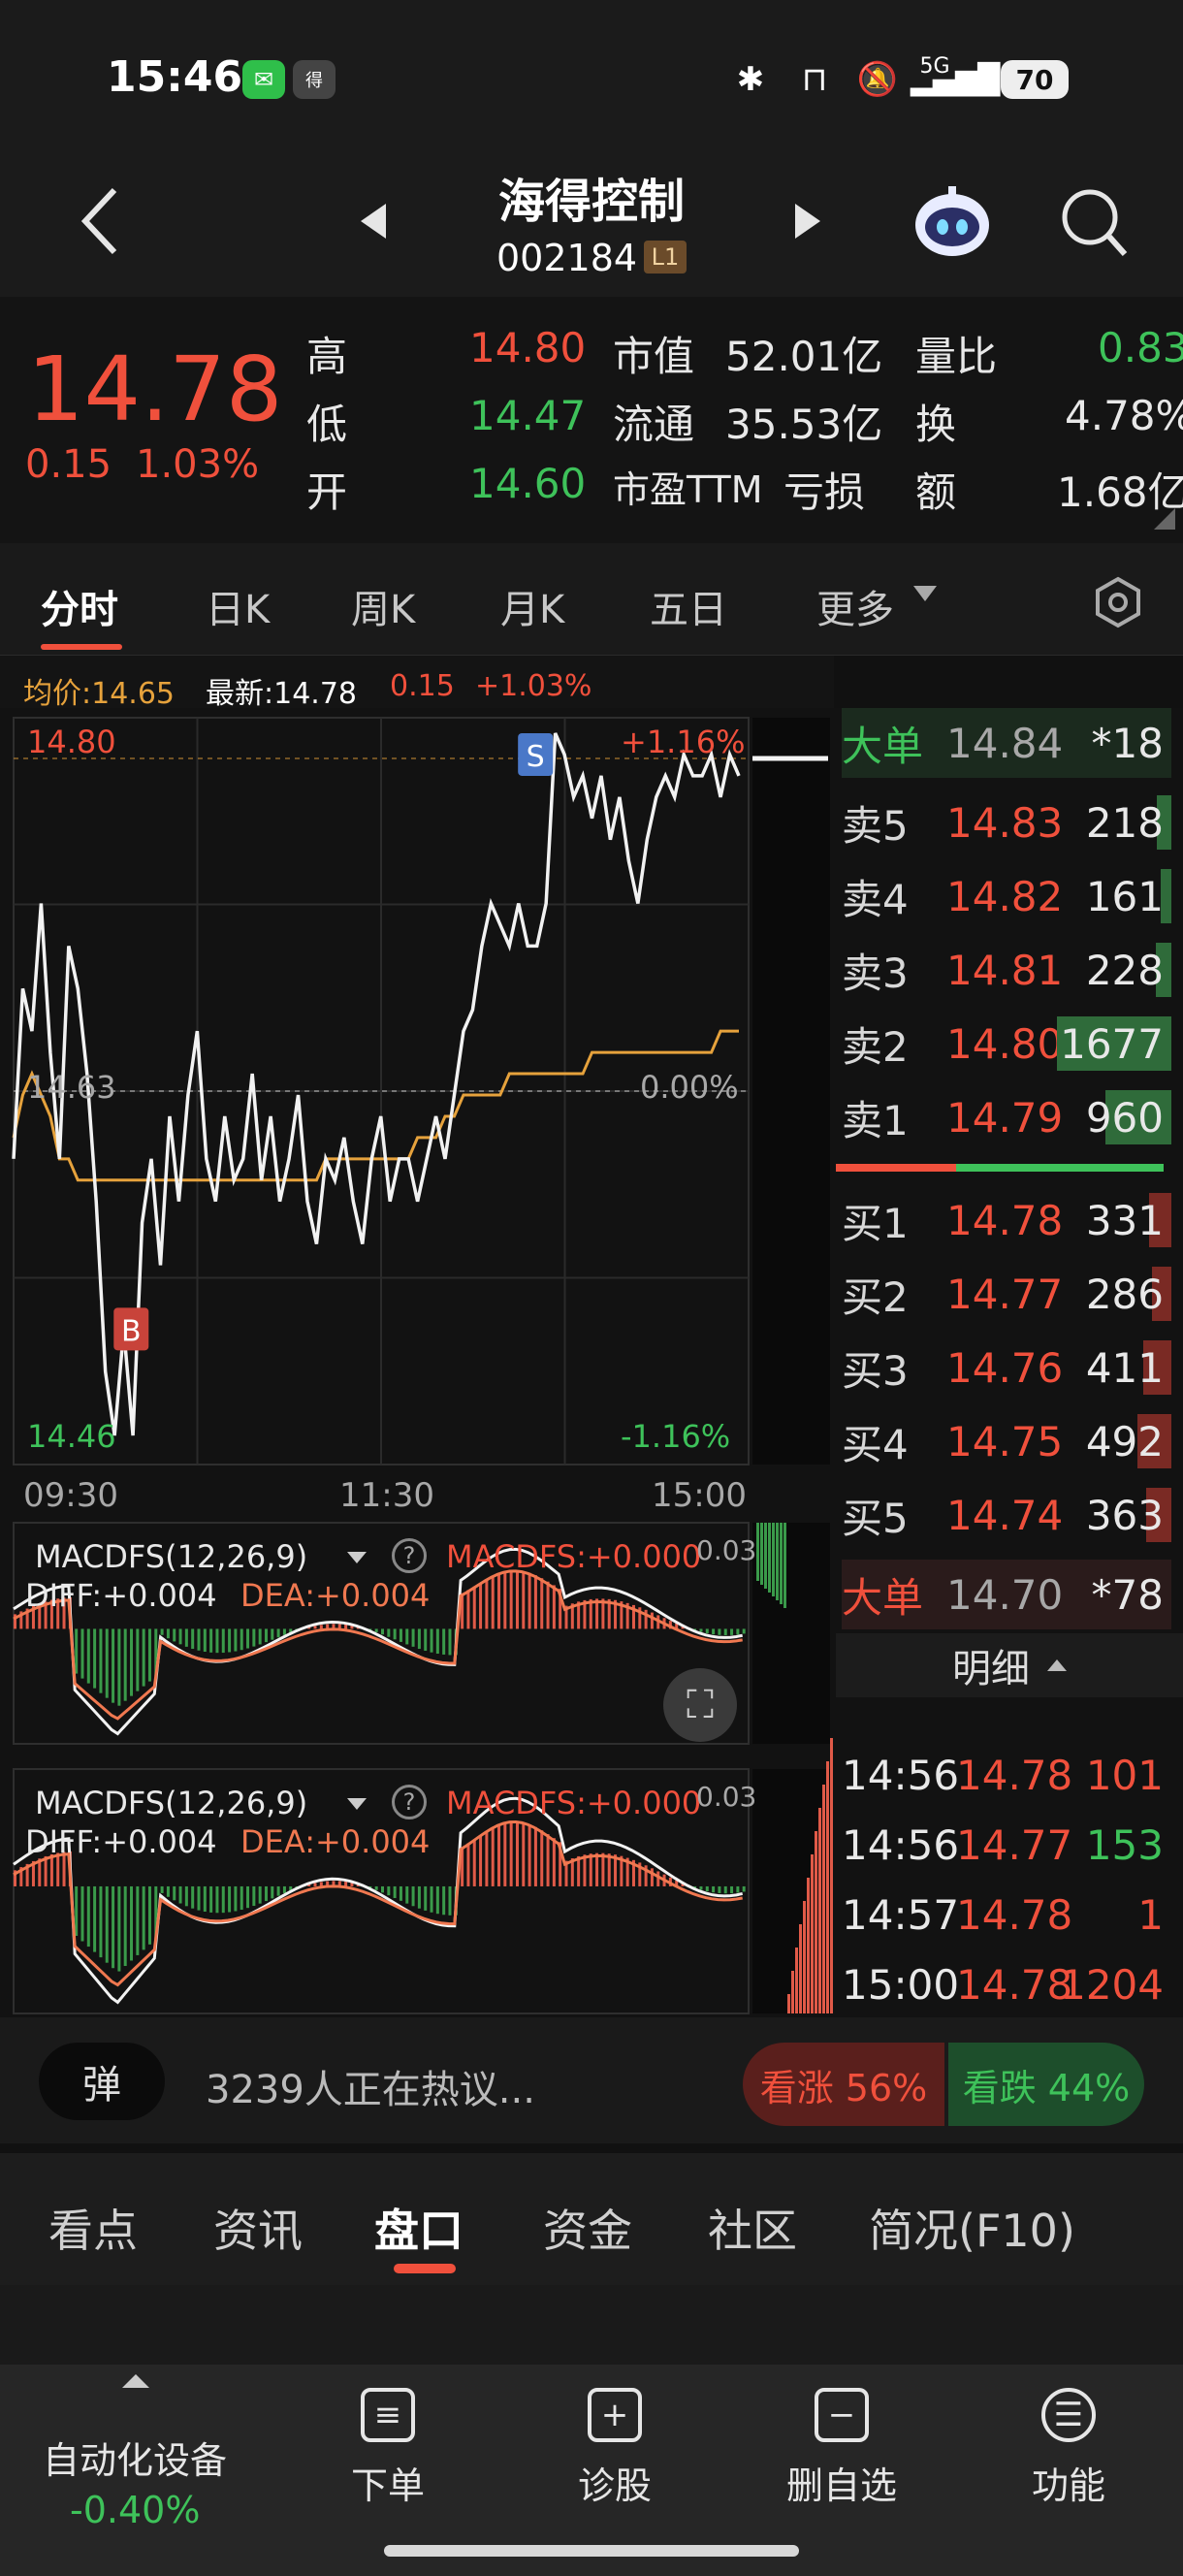 The image size is (1183, 2576). I want to click on active-tab-indicator, so click(81, 647).